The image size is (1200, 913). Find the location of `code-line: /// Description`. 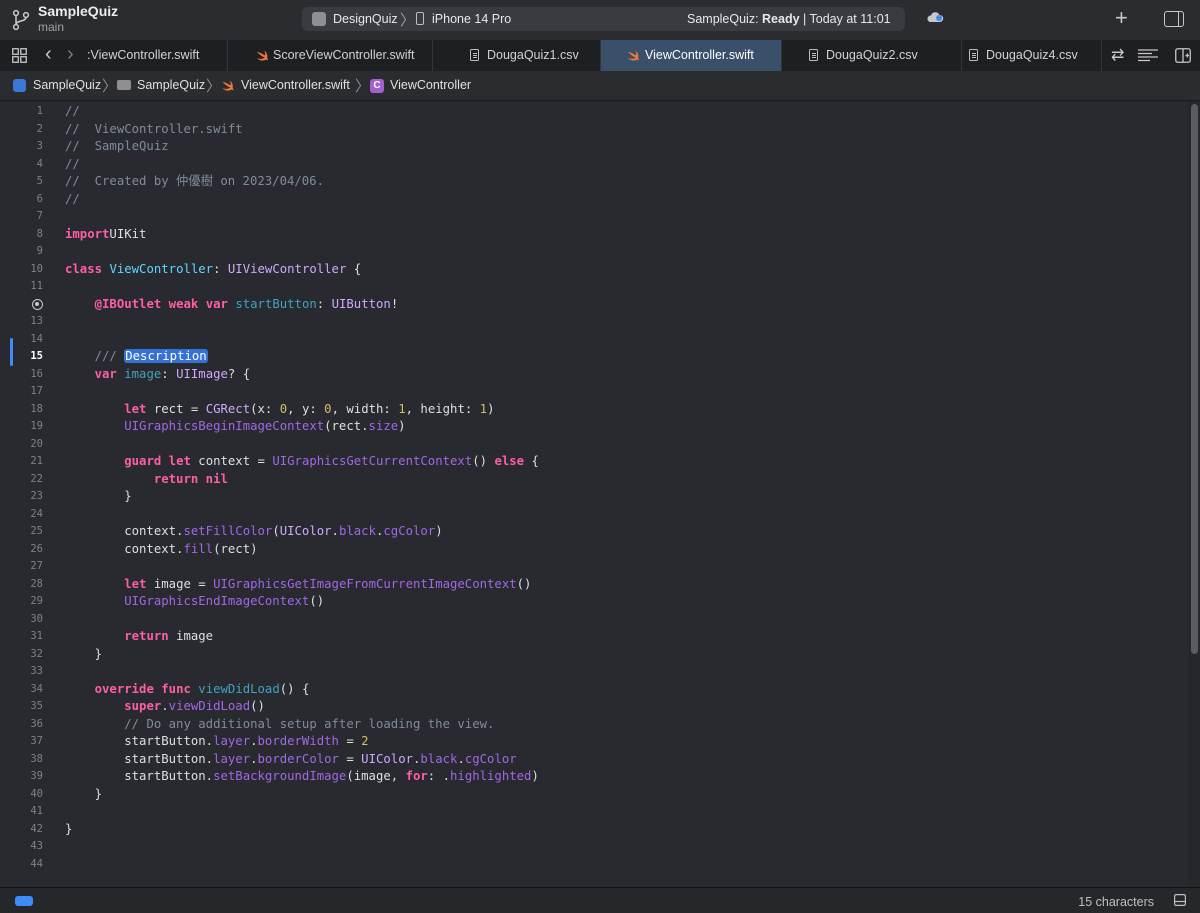

code-line: /// Description is located at coordinates (136, 357).